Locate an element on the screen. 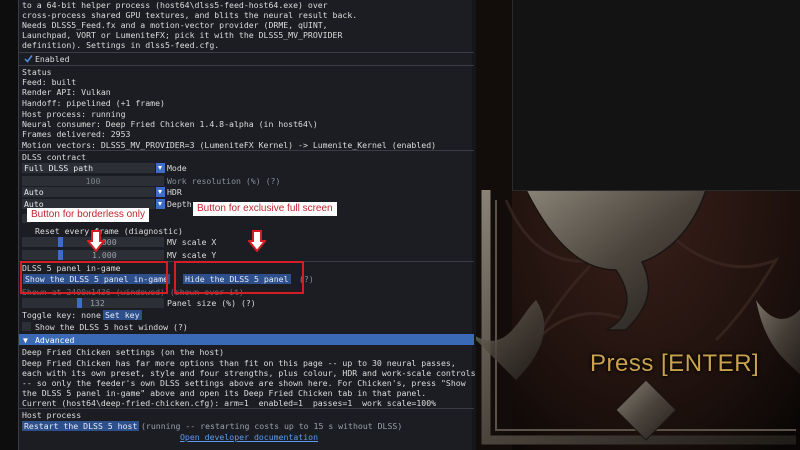 This screenshot has width=800, height=450. hdr-combo: Auto is located at coordinates (88, 192).